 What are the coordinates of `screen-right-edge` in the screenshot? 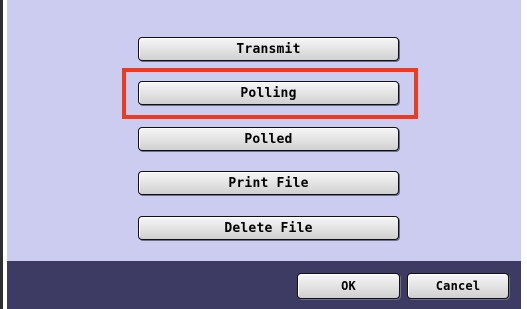 It's located at (524, 154).